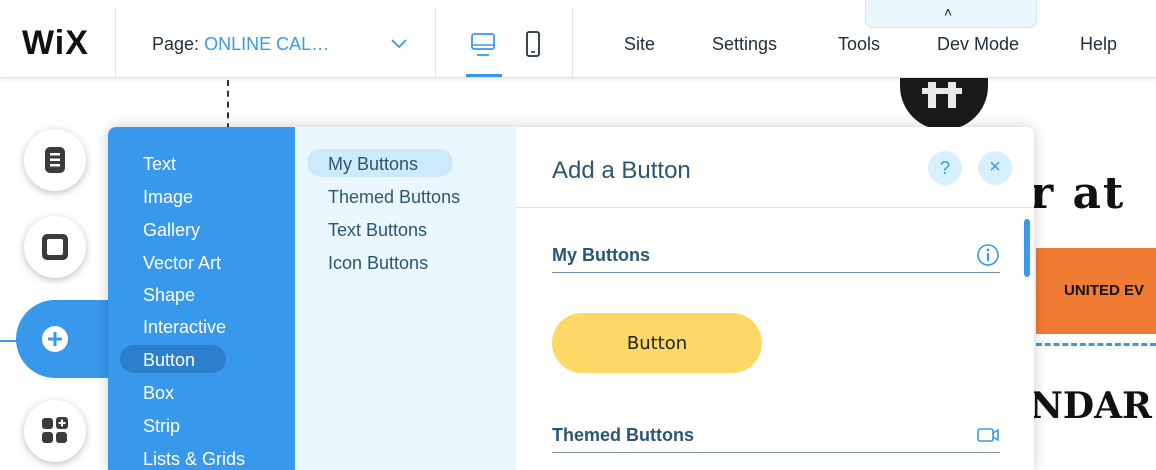 The width and height of the screenshot is (1156, 470). I want to click on category-vector-art: Vector Art, so click(182, 263).